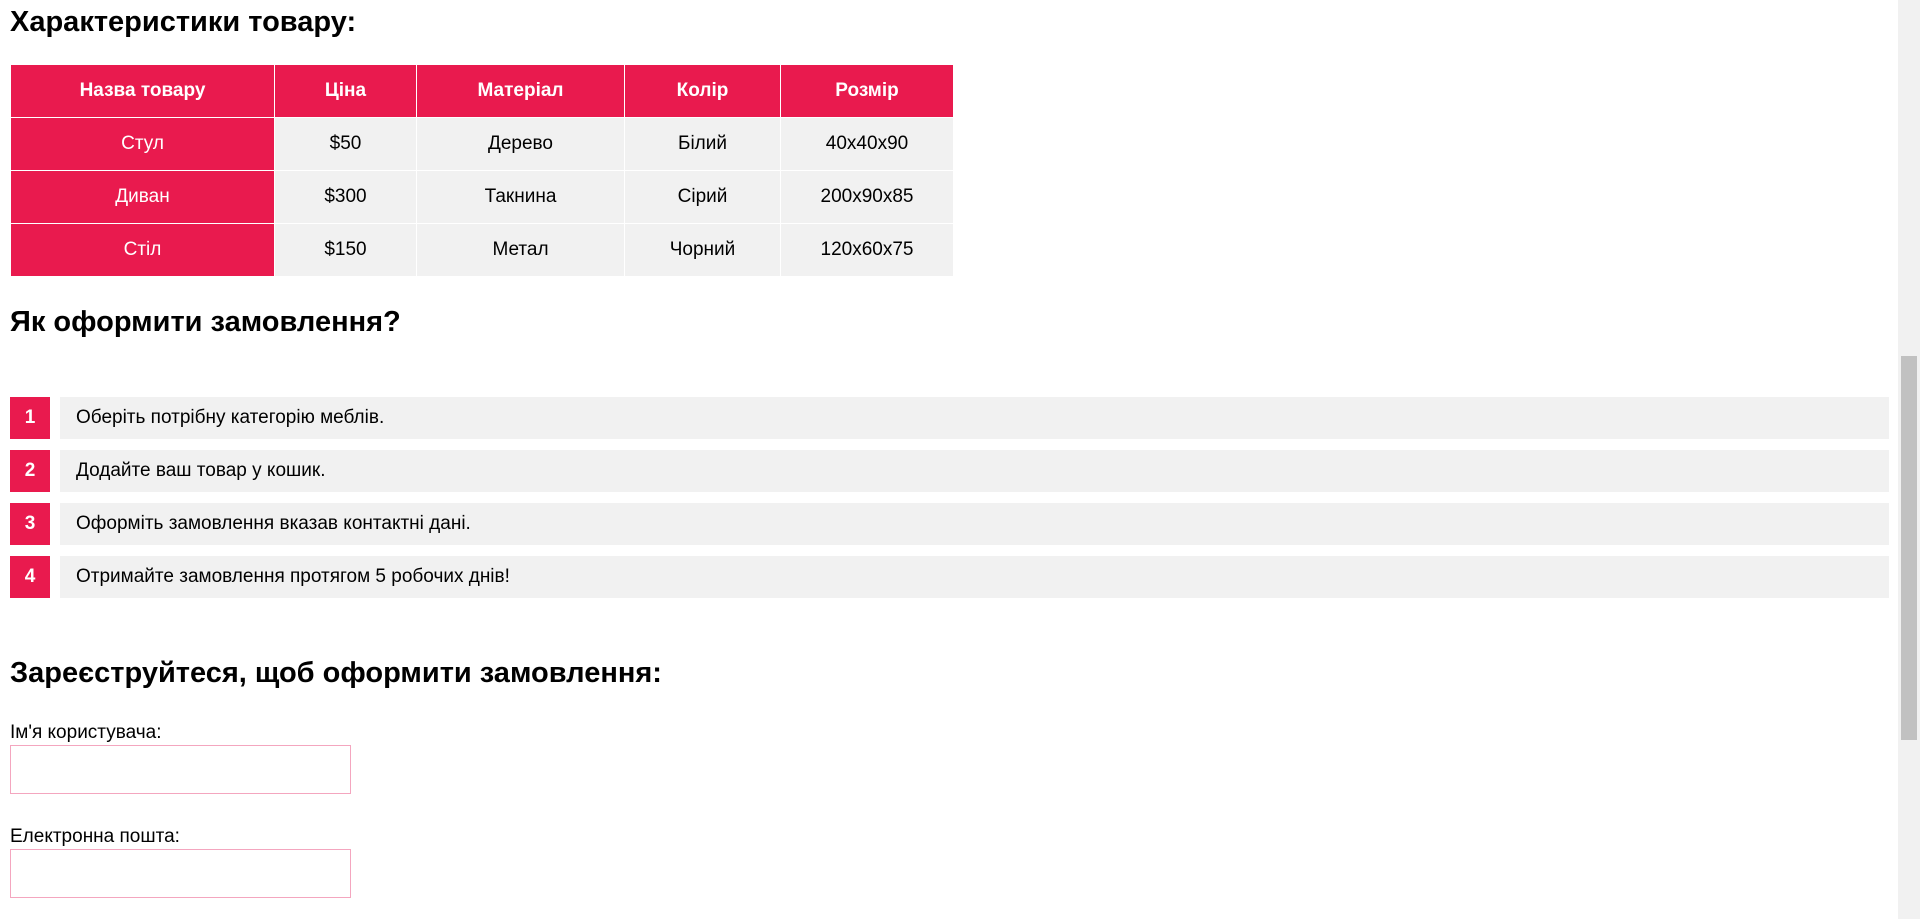 The height and width of the screenshot is (919, 1920). What do you see at coordinates (520, 91) in the screenshot?
I see `column-header-material: Матеріал` at bounding box center [520, 91].